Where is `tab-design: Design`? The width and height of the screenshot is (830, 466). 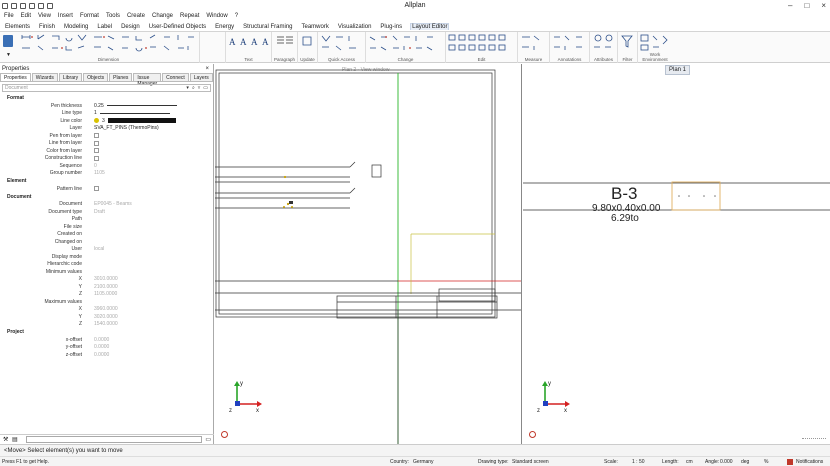
tab-design: Design is located at coordinates (130, 27).